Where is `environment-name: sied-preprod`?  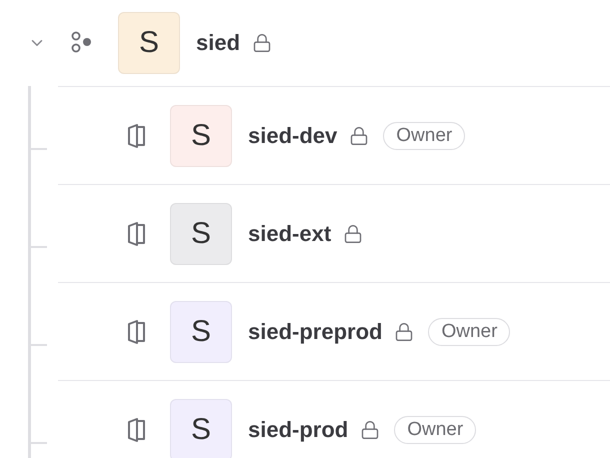
environment-name: sied-preprod is located at coordinates (315, 331).